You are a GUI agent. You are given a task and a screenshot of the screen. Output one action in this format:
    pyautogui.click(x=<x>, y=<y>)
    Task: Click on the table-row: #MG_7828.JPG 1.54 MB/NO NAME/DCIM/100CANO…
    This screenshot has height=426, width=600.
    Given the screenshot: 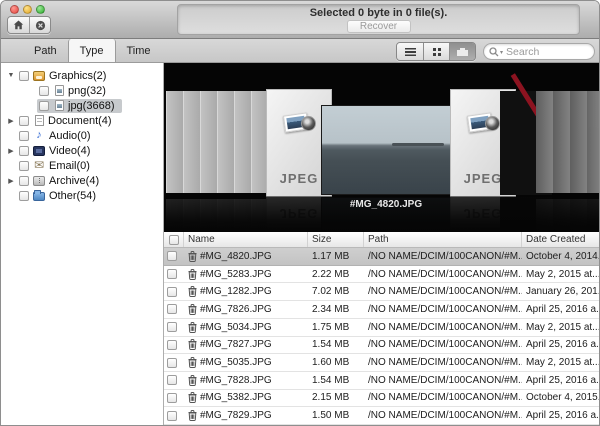 What is the action you would take?
    pyautogui.click(x=381, y=380)
    